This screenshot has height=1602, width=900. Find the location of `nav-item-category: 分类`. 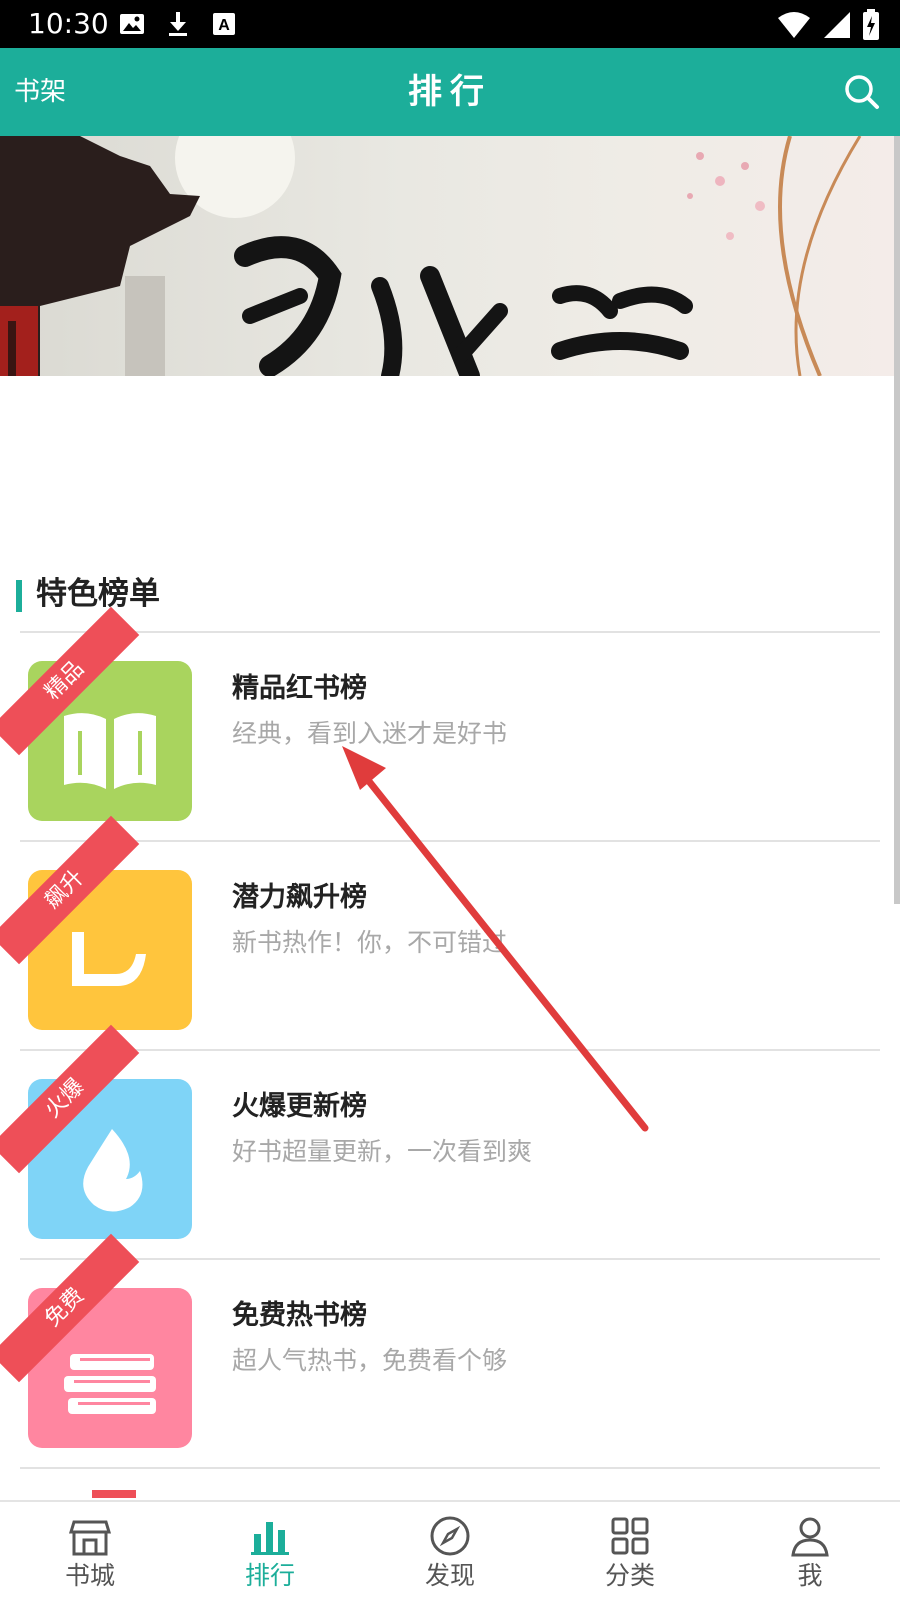

nav-item-category: 分类 is located at coordinates (630, 1552).